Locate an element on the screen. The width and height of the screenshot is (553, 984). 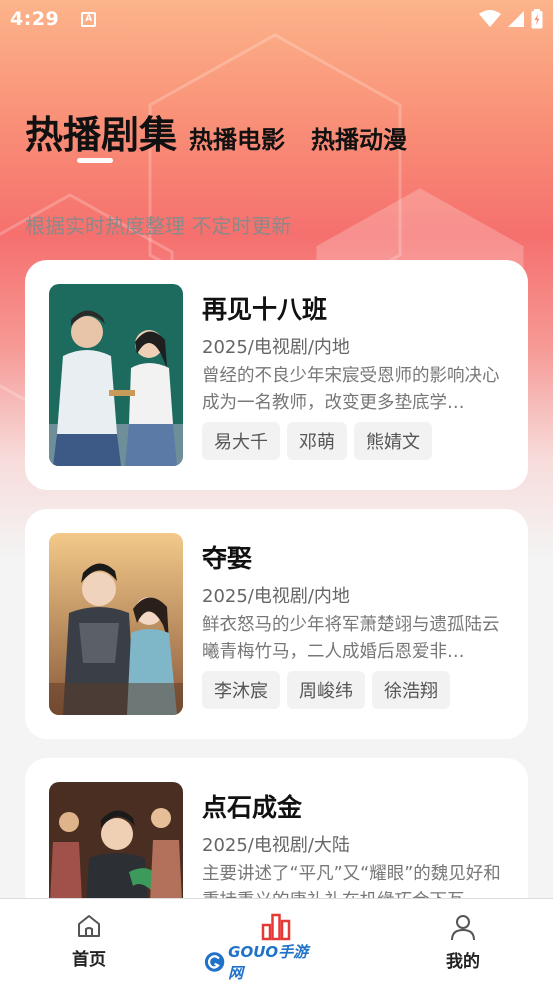
cast-tag: 徐浩翔 is located at coordinates (411, 690).